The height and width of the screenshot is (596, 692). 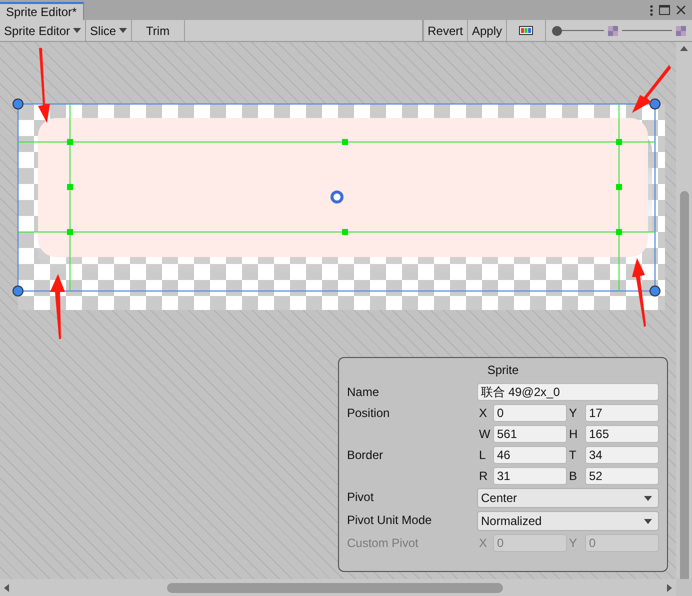 I want to click on axis-label: R, so click(x=483, y=476).